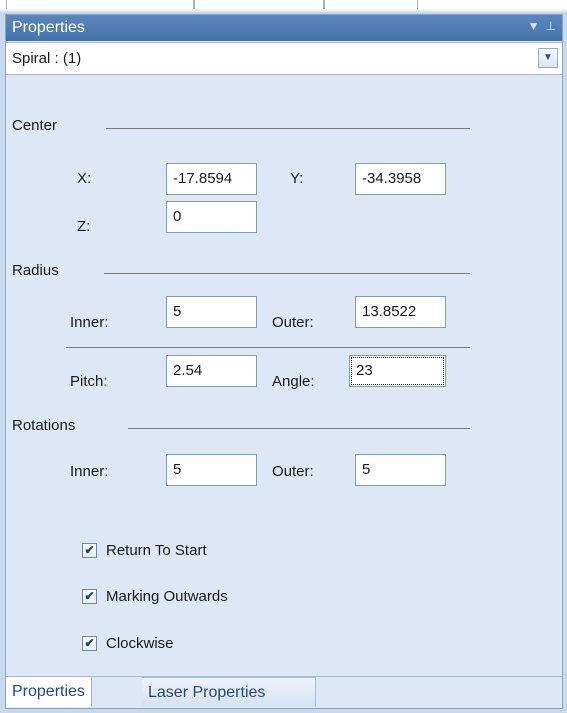  Describe the element at coordinates (49, 692) in the screenshot. I see `tab-properties: Properties` at that location.